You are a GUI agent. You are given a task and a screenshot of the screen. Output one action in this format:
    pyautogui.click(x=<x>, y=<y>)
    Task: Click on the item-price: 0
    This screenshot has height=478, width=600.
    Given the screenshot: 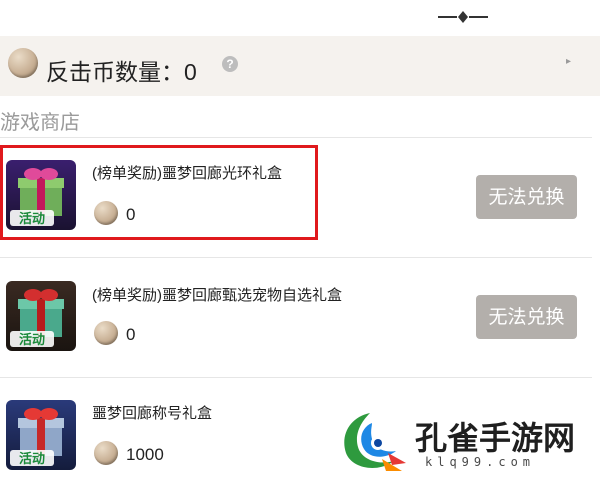 What is the action you would take?
    pyautogui.click(x=131, y=334)
    